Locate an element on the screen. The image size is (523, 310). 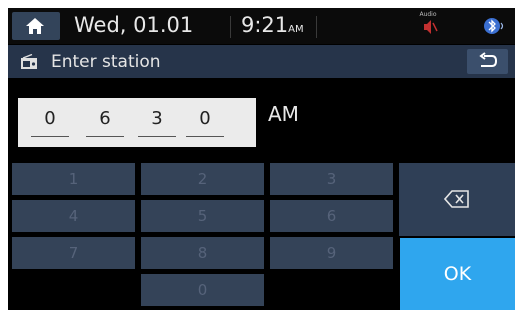
clock-time: 9:21 is located at coordinates (265, 25).